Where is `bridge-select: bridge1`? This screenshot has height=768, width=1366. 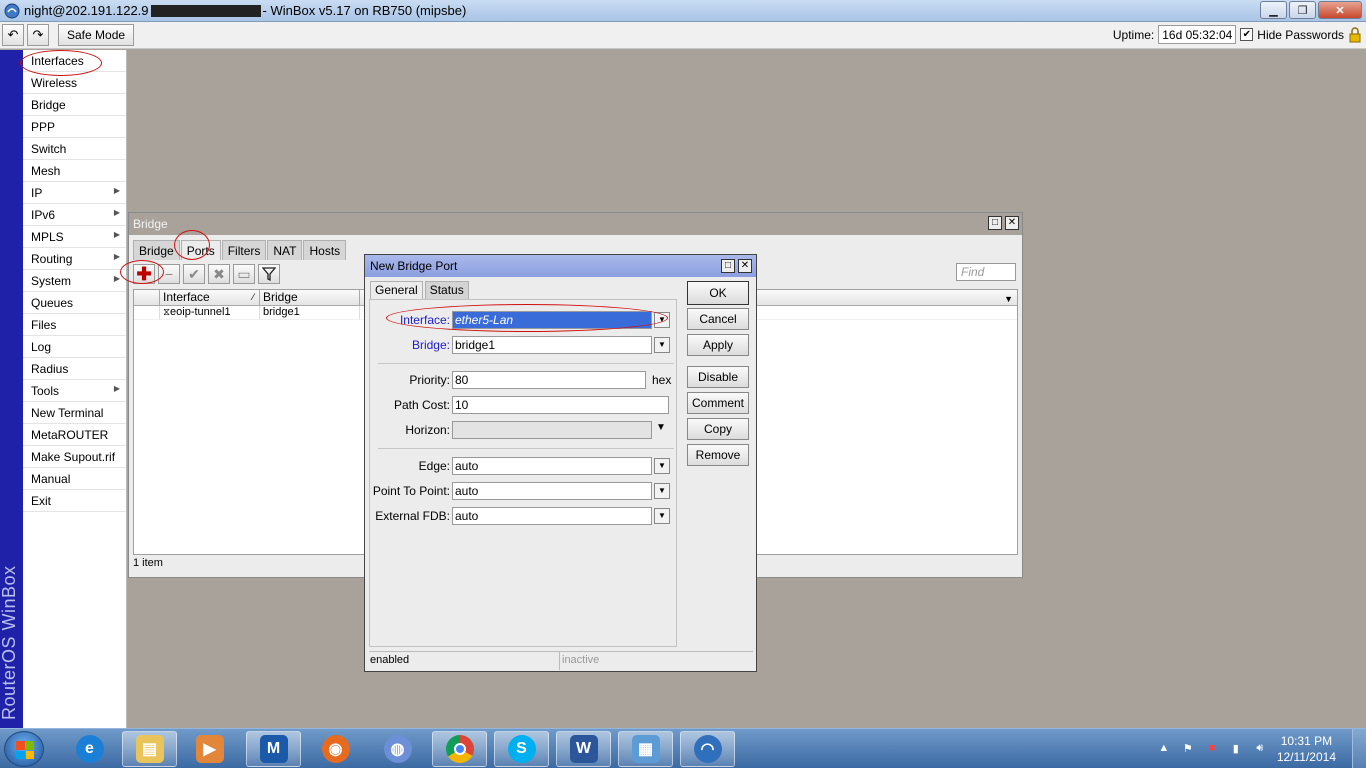
bridge-select: bridge1 is located at coordinates (552, 345).